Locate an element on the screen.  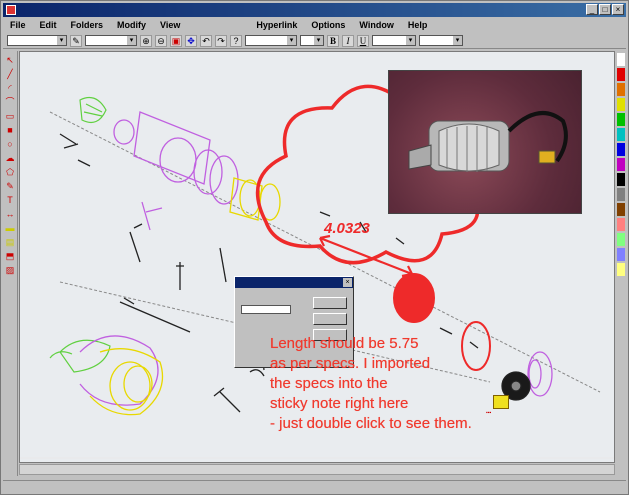
zoom-in-icon: ⊕ is located at coordinates (146, 40).